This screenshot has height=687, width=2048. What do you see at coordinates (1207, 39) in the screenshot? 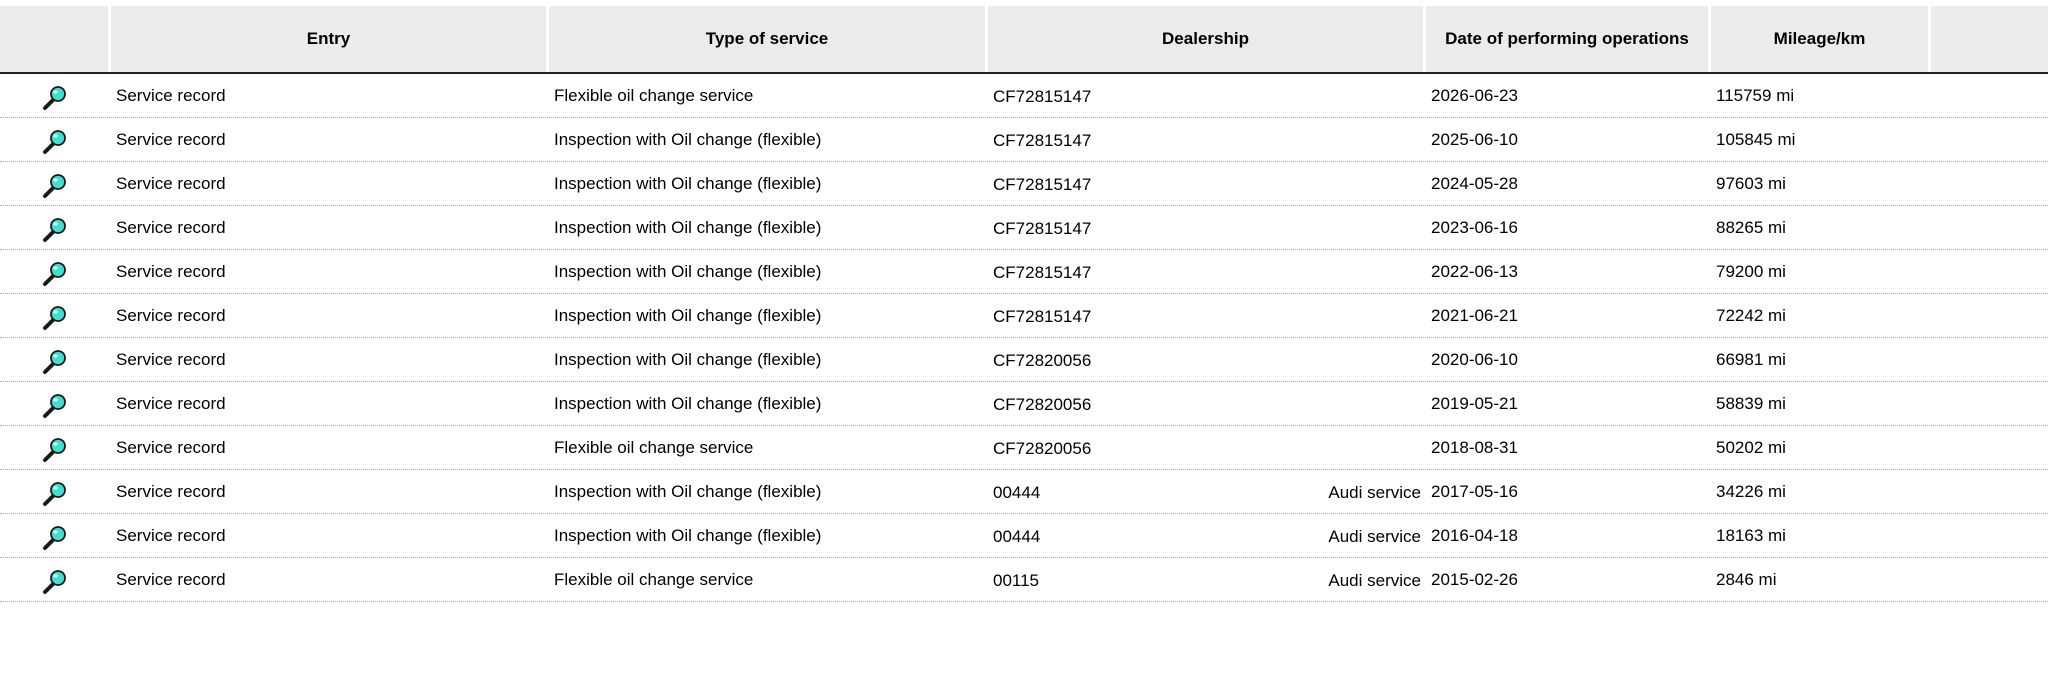
I see `column-header-dealership: Dealership` at bounding box center [1207, 39].